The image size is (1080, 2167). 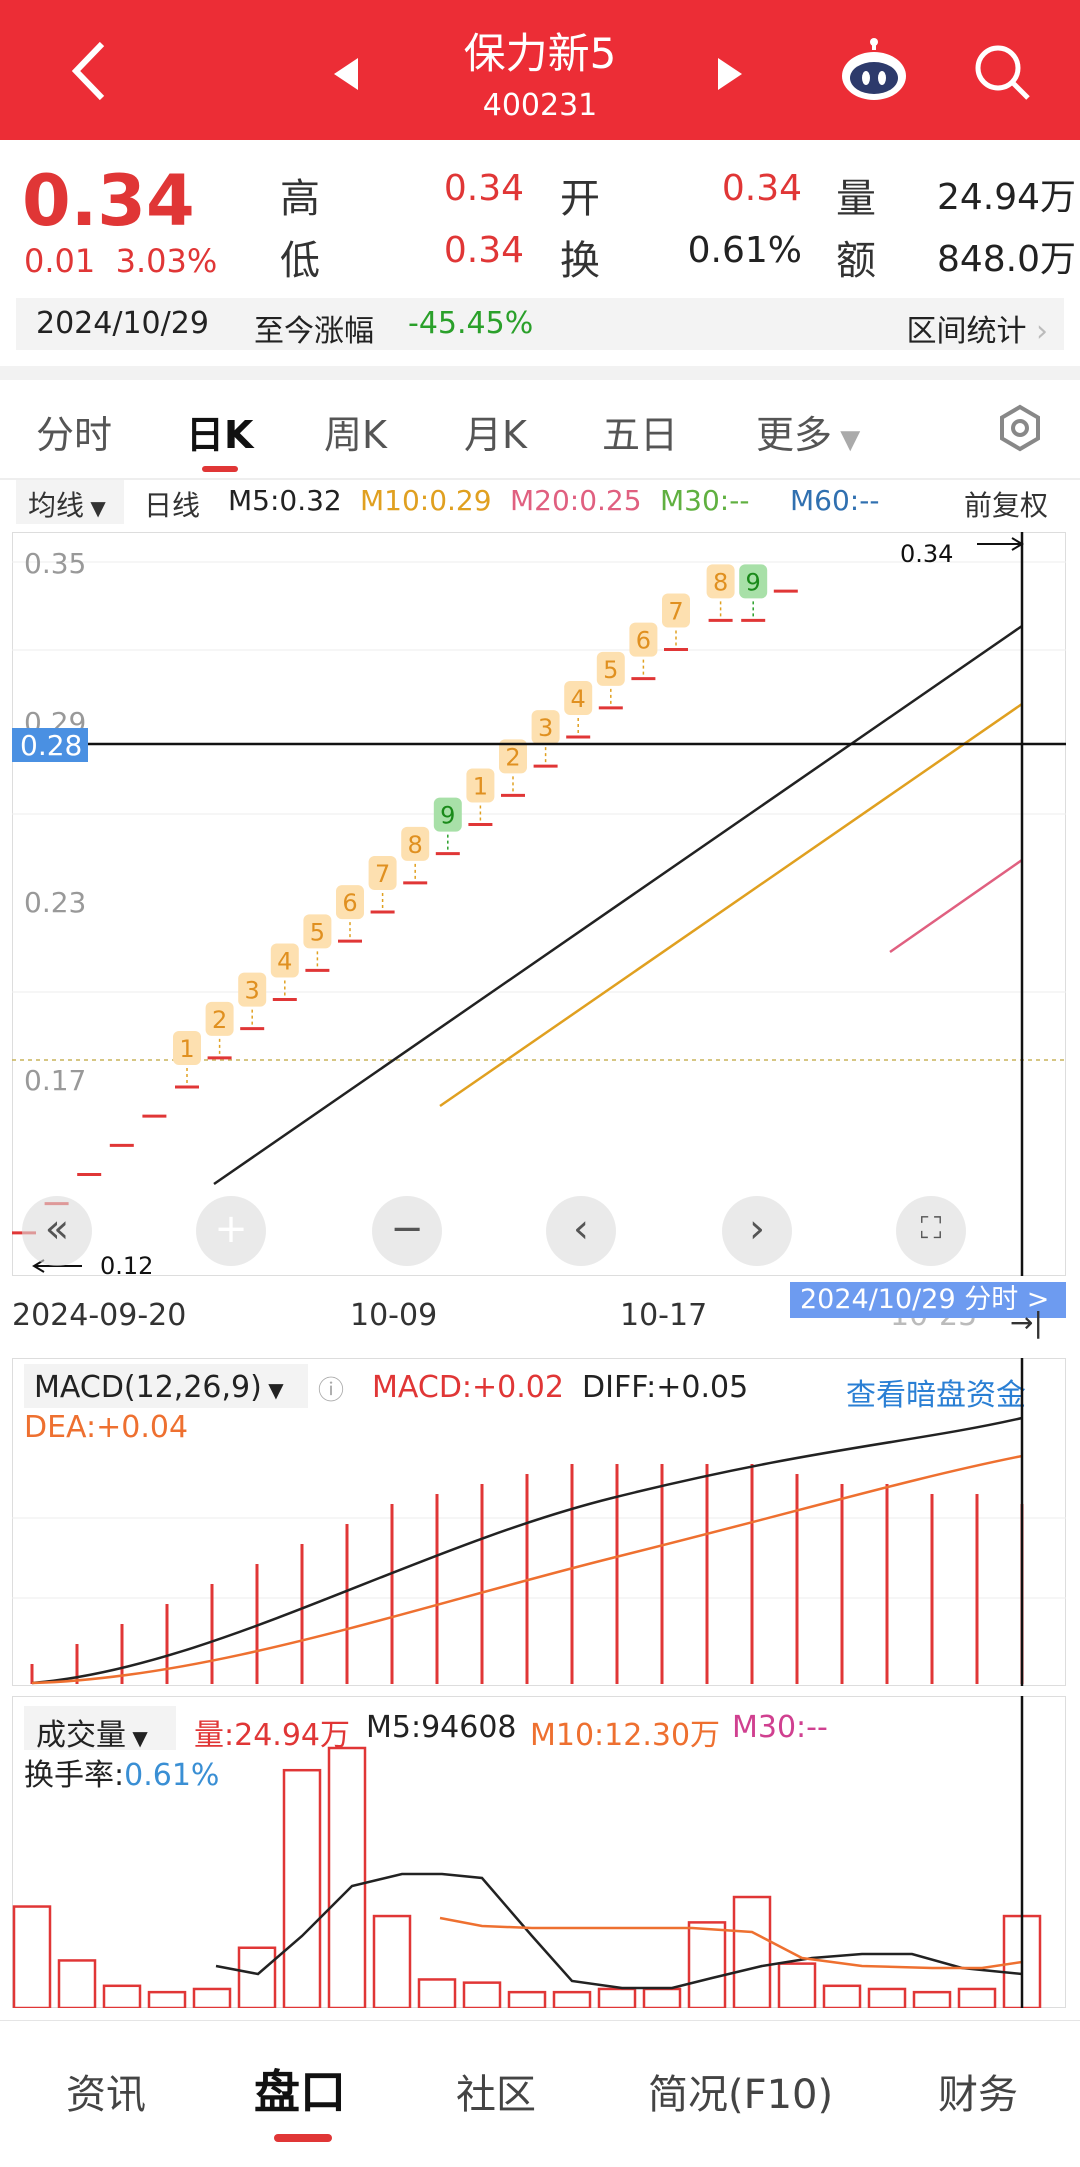 I want to click on double-chevron-left-icon: «, so click(x=57, y=1229).